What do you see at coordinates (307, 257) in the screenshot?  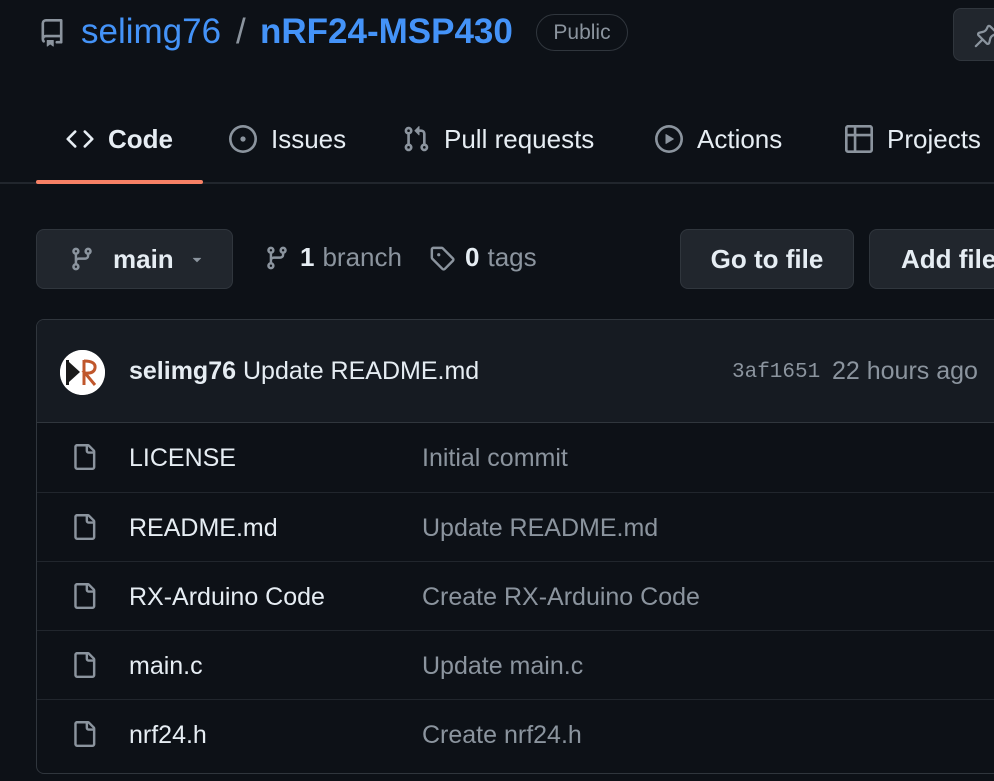 I see `branch-count: 1` at bounding box center [307, 257].